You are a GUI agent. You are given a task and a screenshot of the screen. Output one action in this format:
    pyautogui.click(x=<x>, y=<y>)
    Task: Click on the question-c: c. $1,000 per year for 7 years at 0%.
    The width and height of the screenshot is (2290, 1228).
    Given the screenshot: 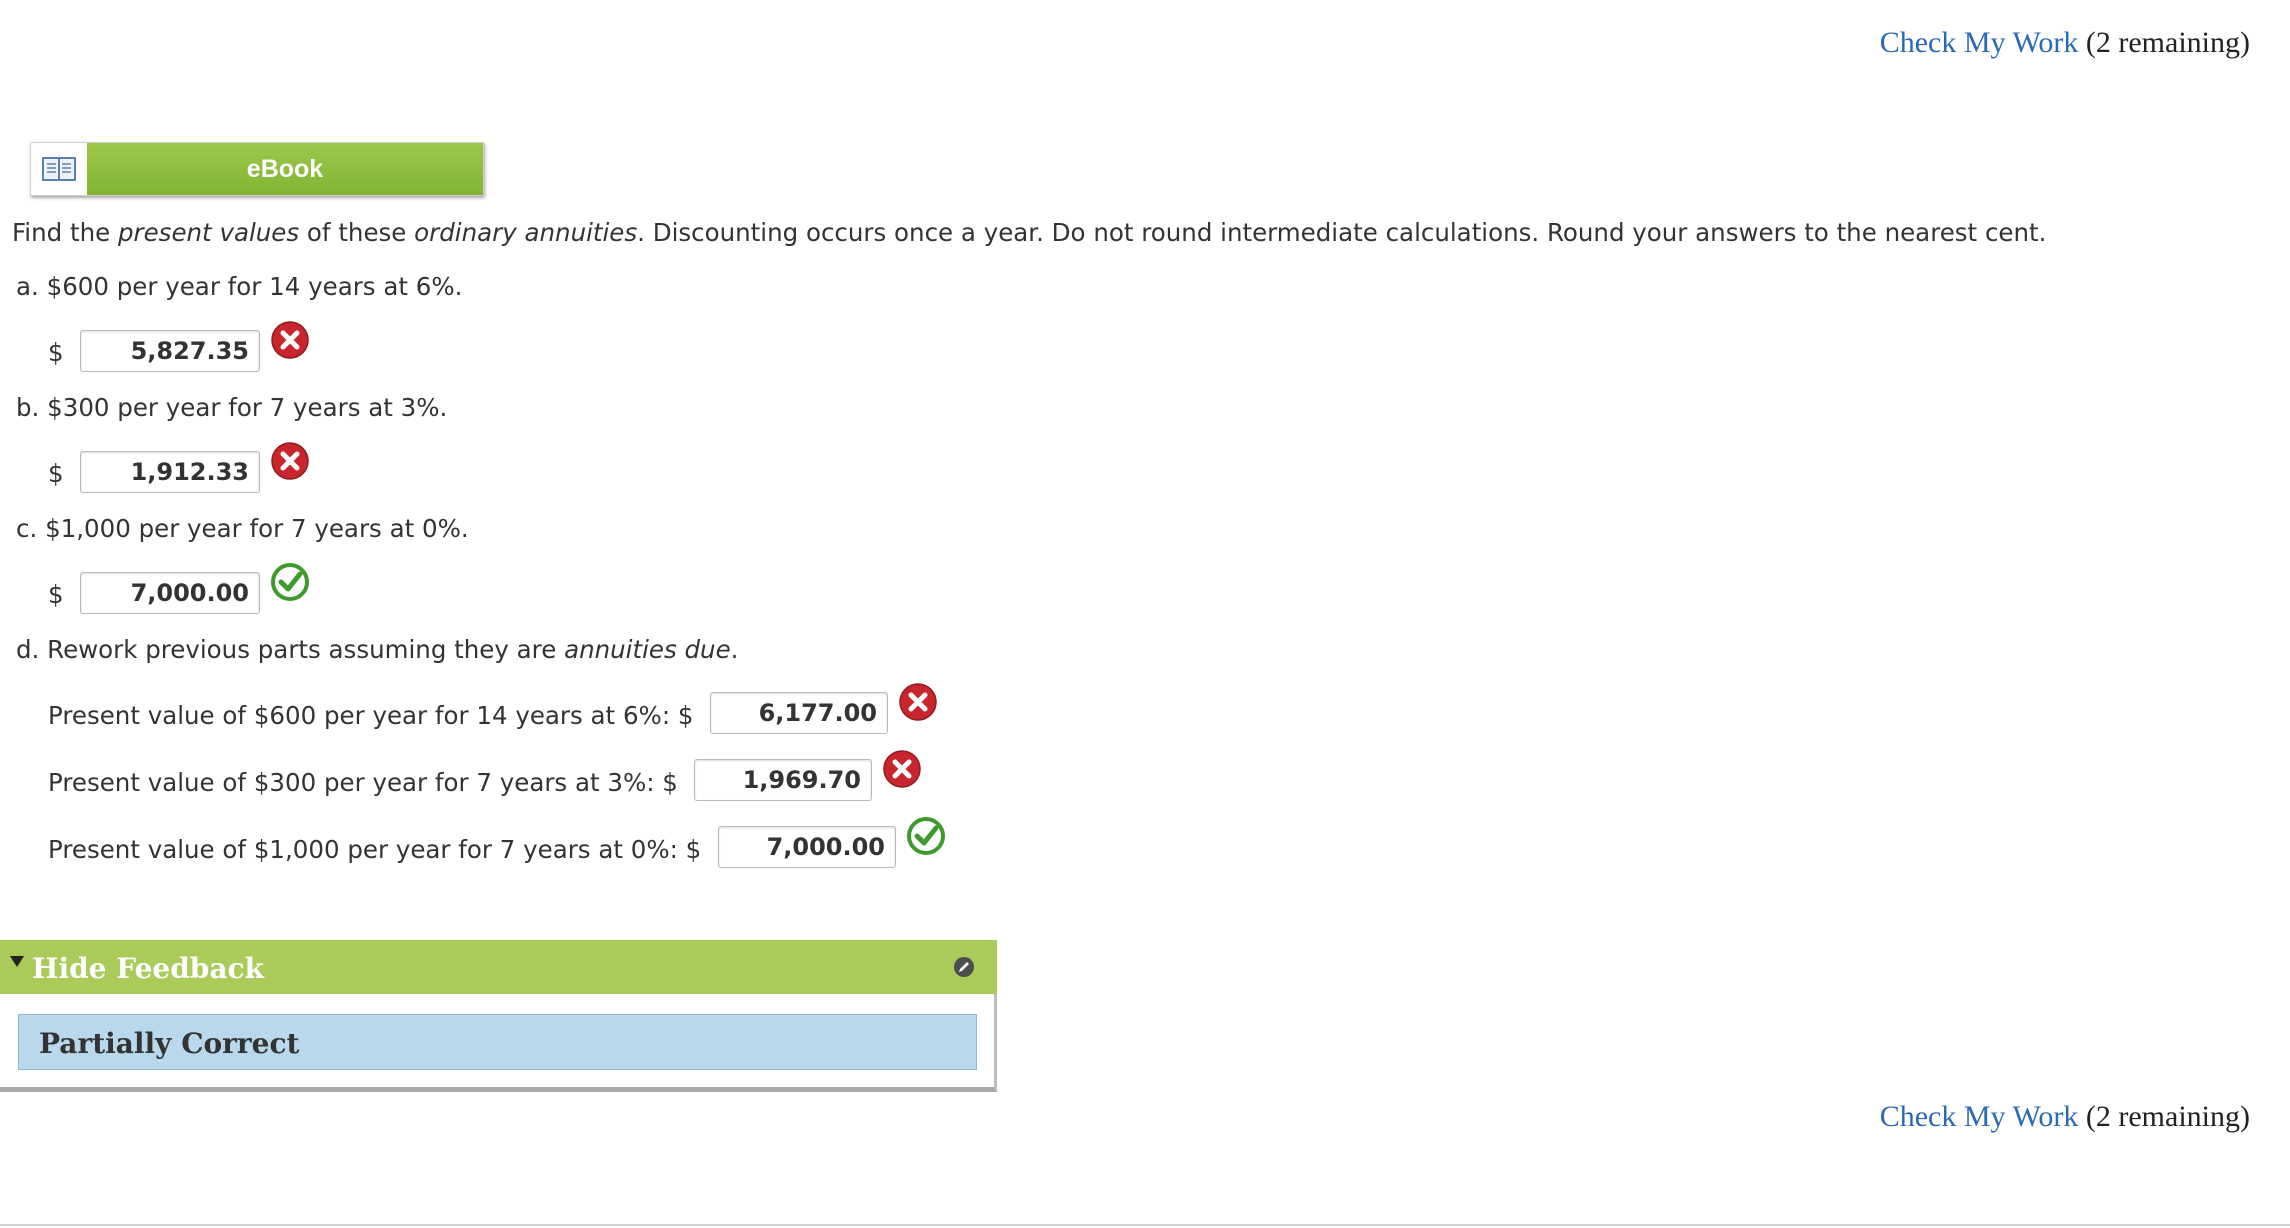 What is the action you would take?
    pyautogui.click(x=242, y=528)
    